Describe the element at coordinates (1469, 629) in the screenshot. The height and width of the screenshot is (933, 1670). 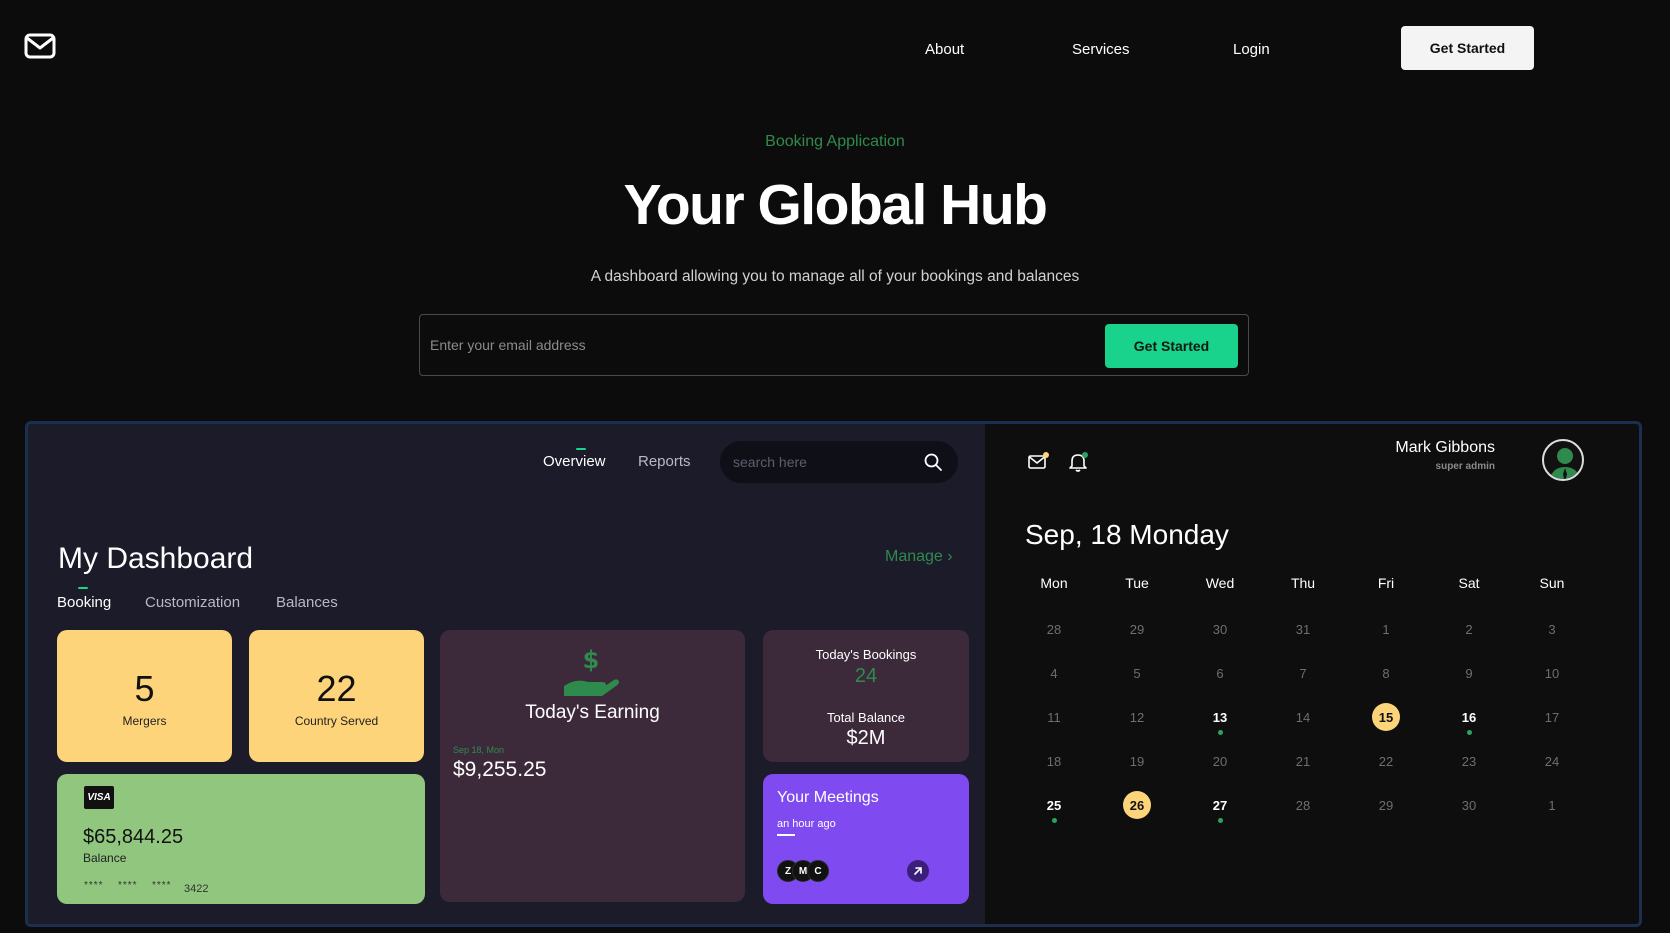
I see `calendar-day: 2` at that location.